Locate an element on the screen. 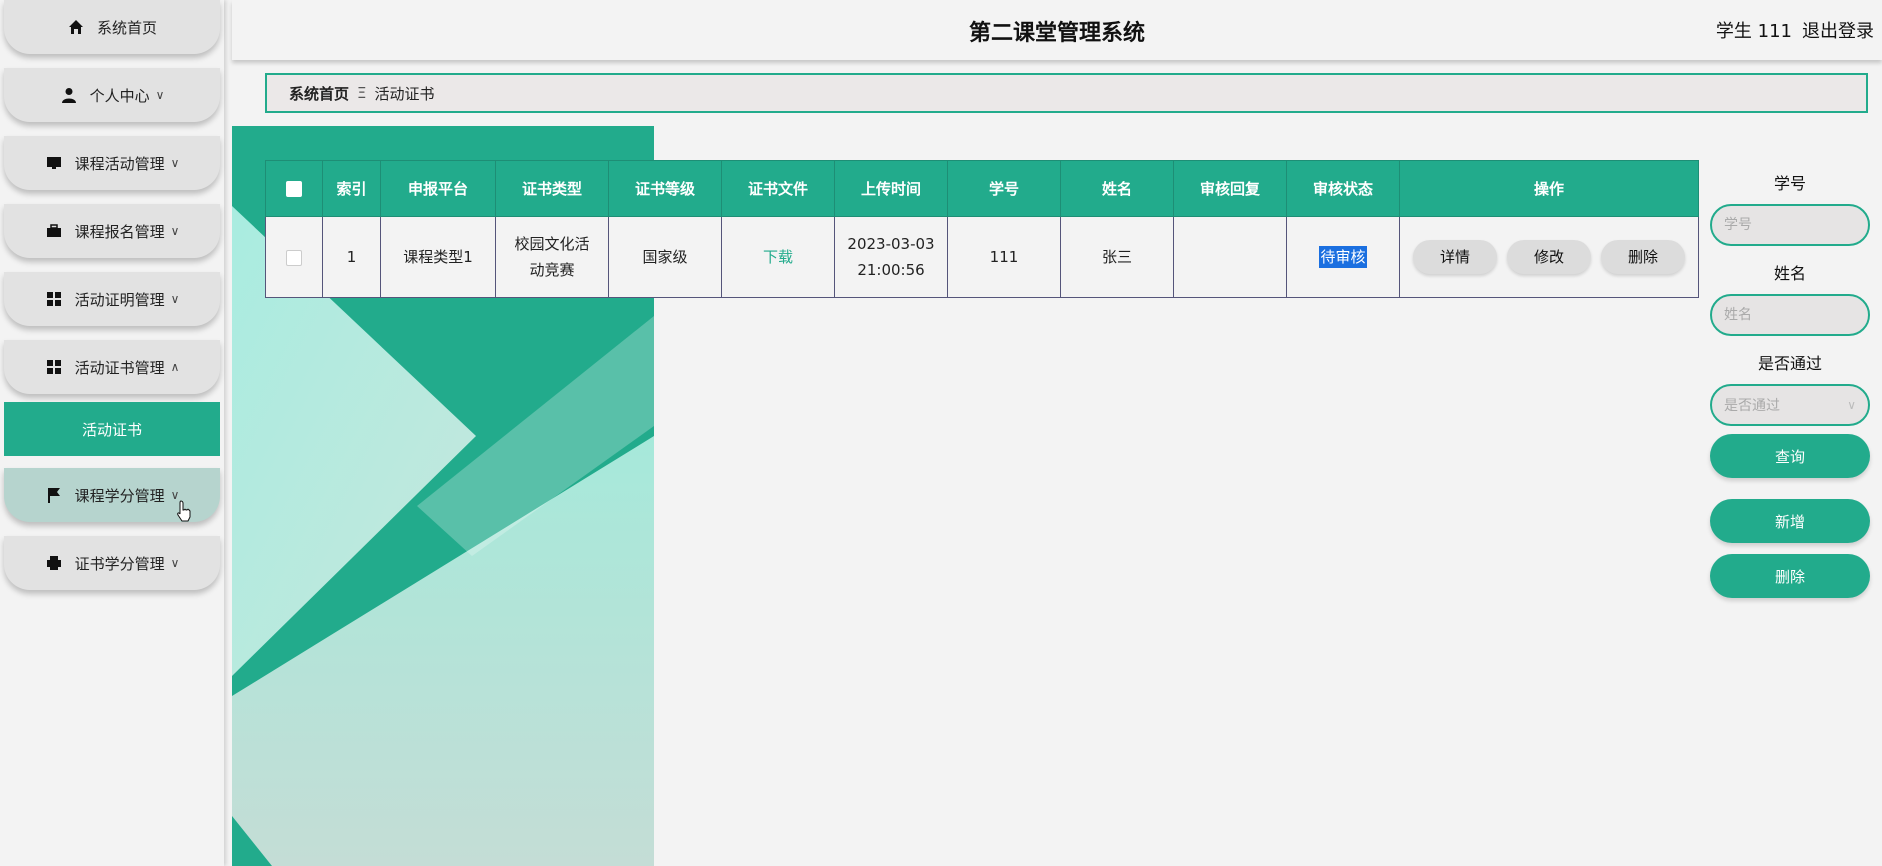  column-header: 审核状态 is located at coordinates (1343, 188).